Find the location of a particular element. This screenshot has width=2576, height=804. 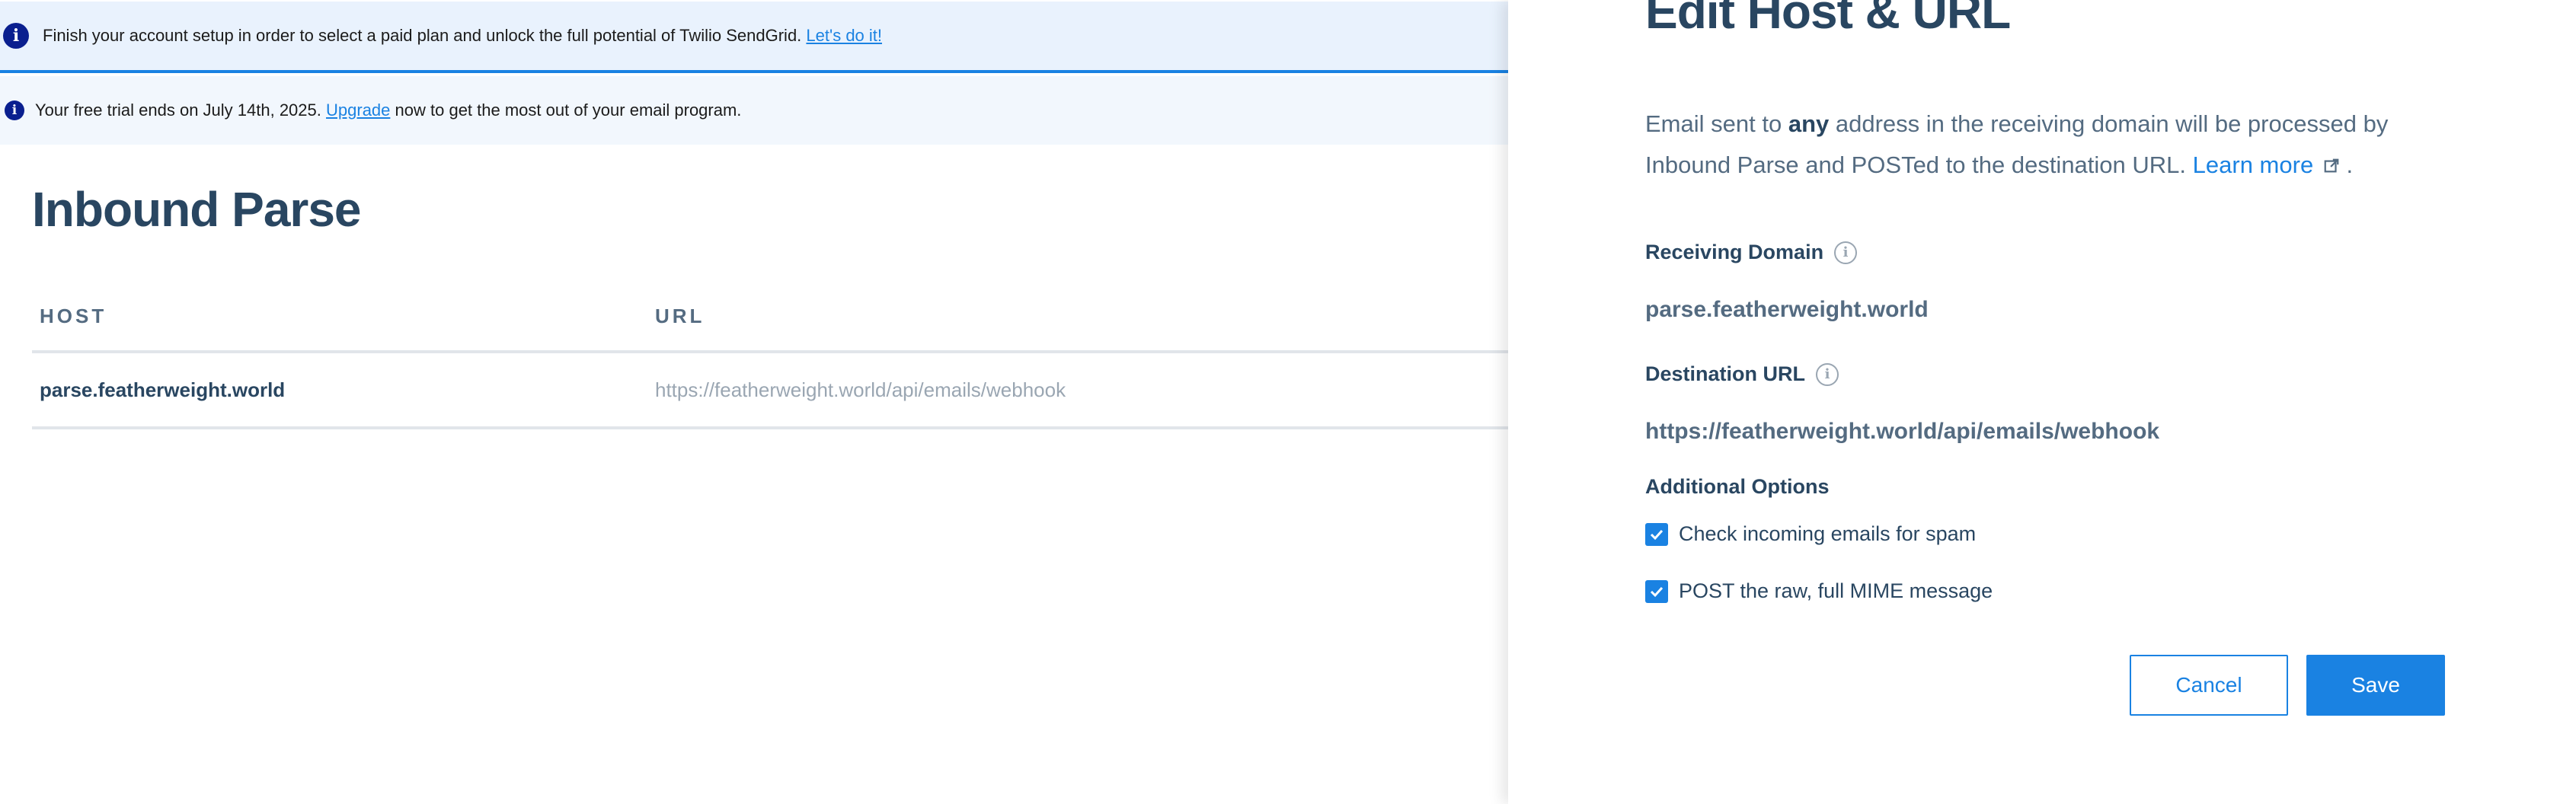

raw-mime-checkbox is located at coordinates (1657, 591).